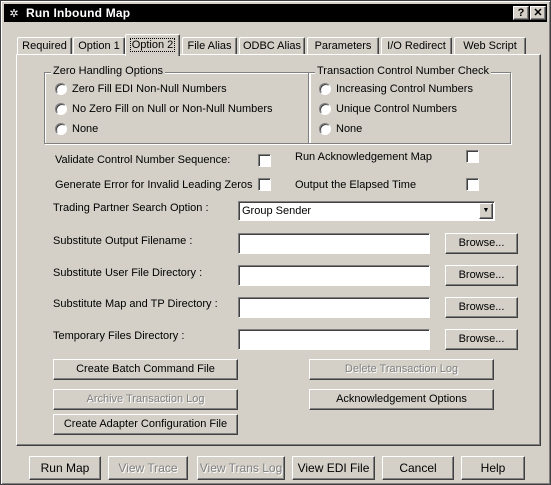 Image resolution: width=551 pixels, height=485 pixels. Describe the element at coordinates (143, 160) in the screenshot. I see `validate-seq-label: Validate Control Number Sequence:` at that location.